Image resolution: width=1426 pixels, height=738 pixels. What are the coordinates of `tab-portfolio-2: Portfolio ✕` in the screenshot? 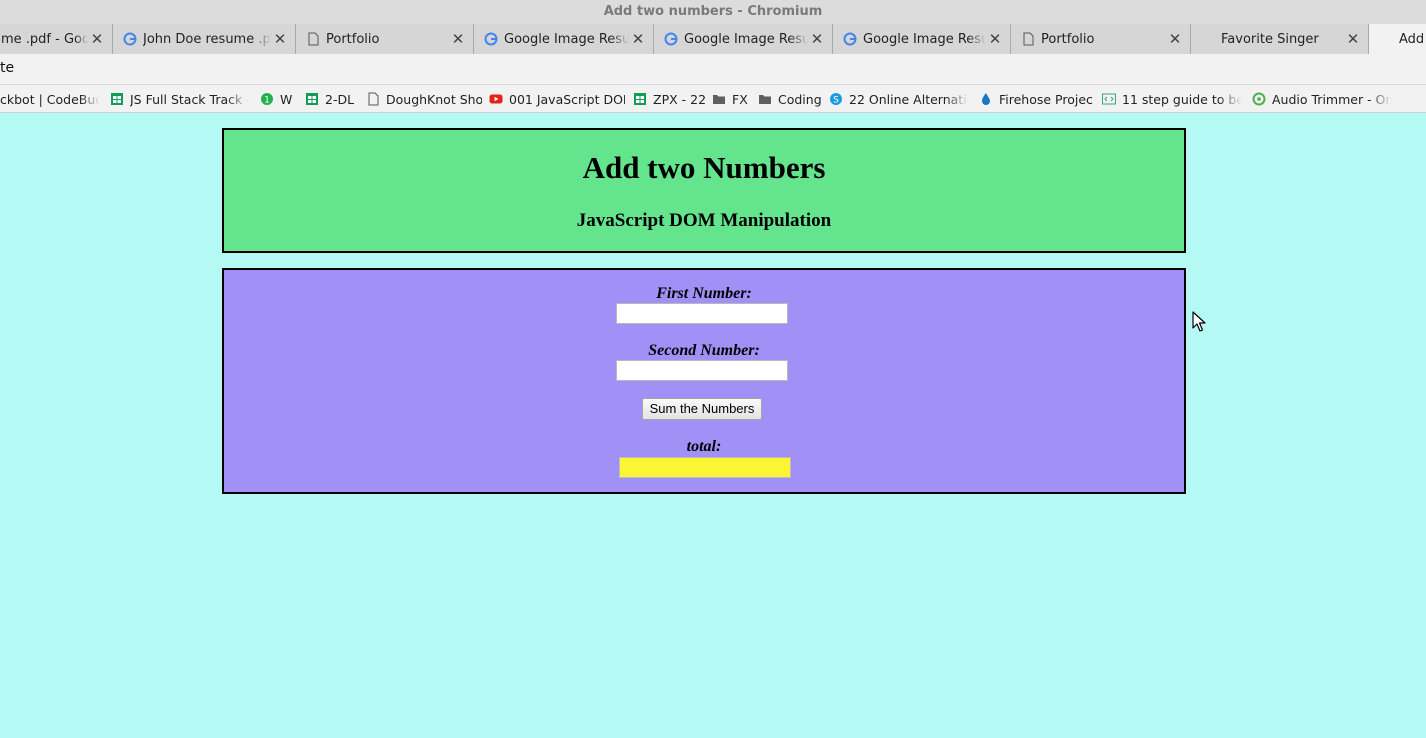 It's located at (1100, 39).